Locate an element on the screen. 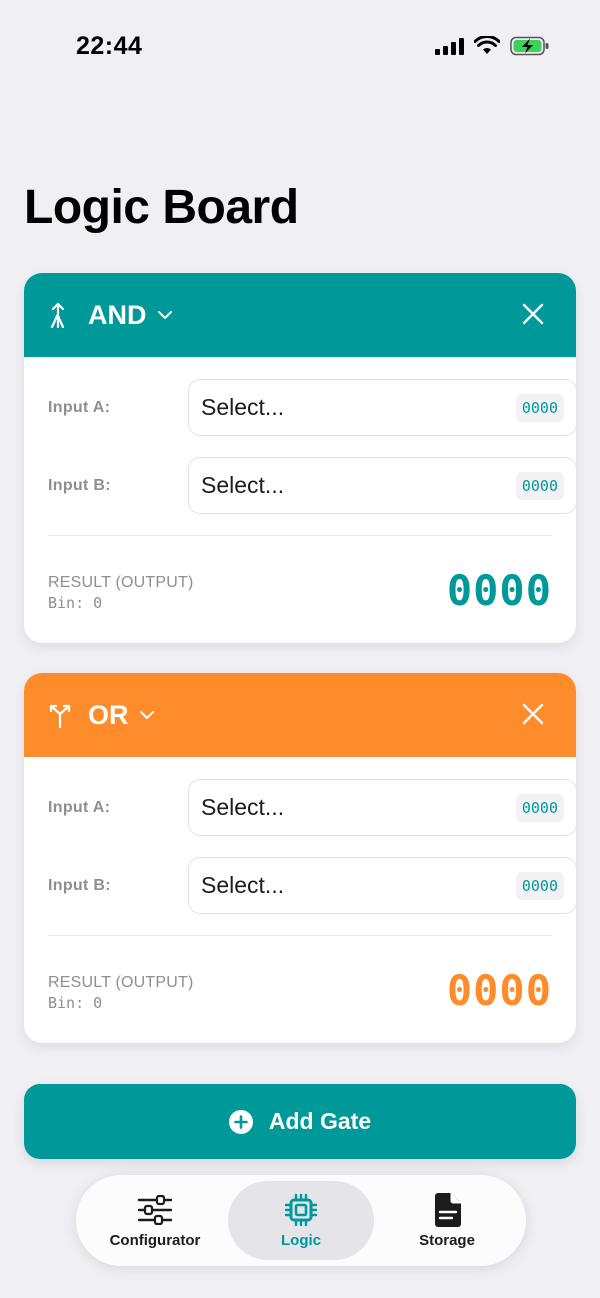  page-title: Logic Board is located at coordinates (161, 207).